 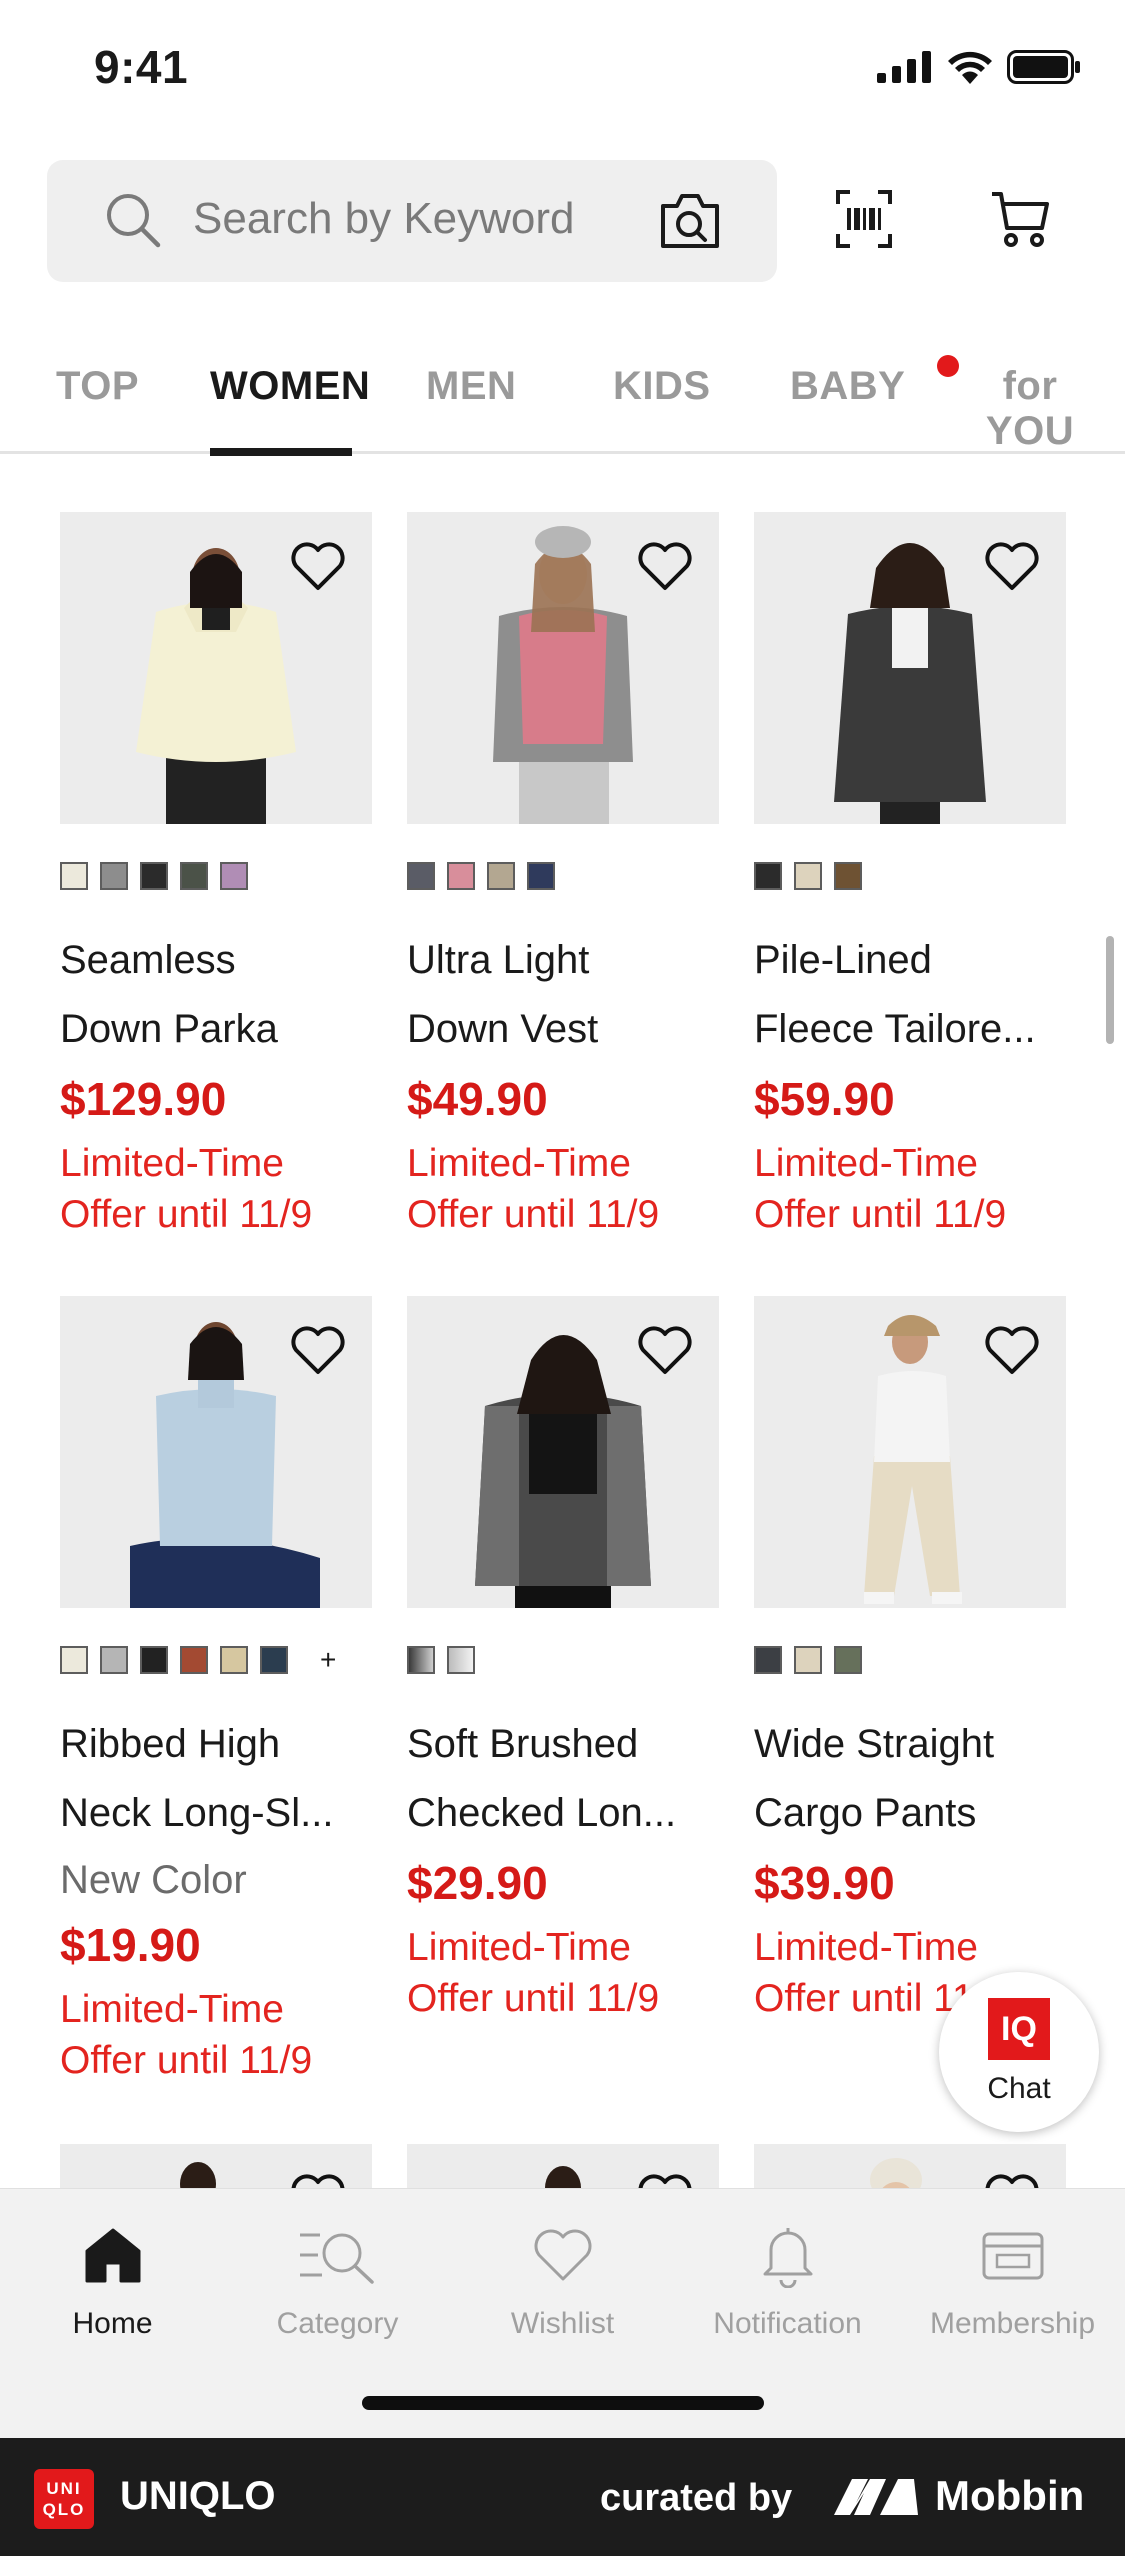 What do you see at coordinates (216, 1029) in the screenshot?
I see `product-name-line2: Down Parka` at bounding box center [216, 1029].